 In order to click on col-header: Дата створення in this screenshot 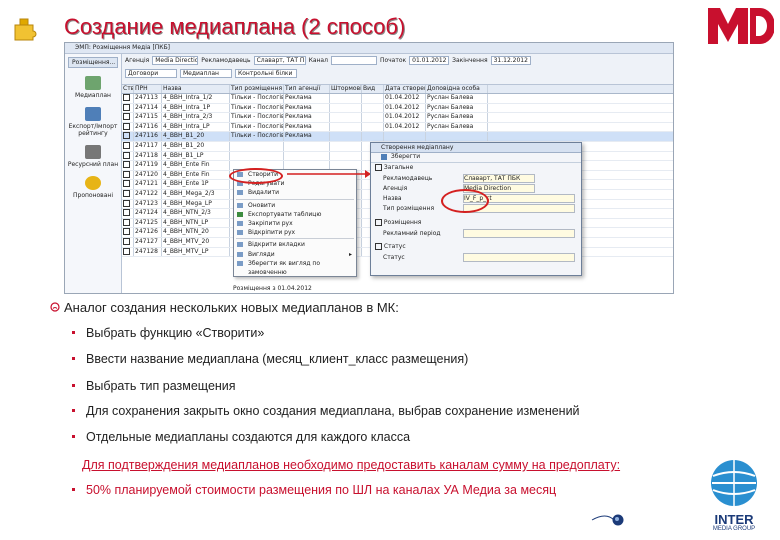, I will do `click(405, 89)`.